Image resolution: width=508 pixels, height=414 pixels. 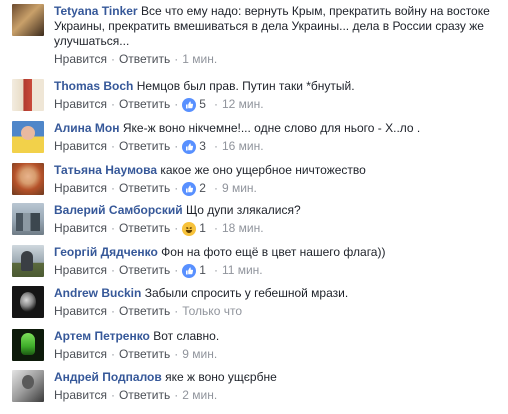 What do you see at coordinates (278, 188) in the screenshot?
I see `comment-actions: Нравится · Ответить · 2 · 9 мин.` at bounding box center [278, 188].